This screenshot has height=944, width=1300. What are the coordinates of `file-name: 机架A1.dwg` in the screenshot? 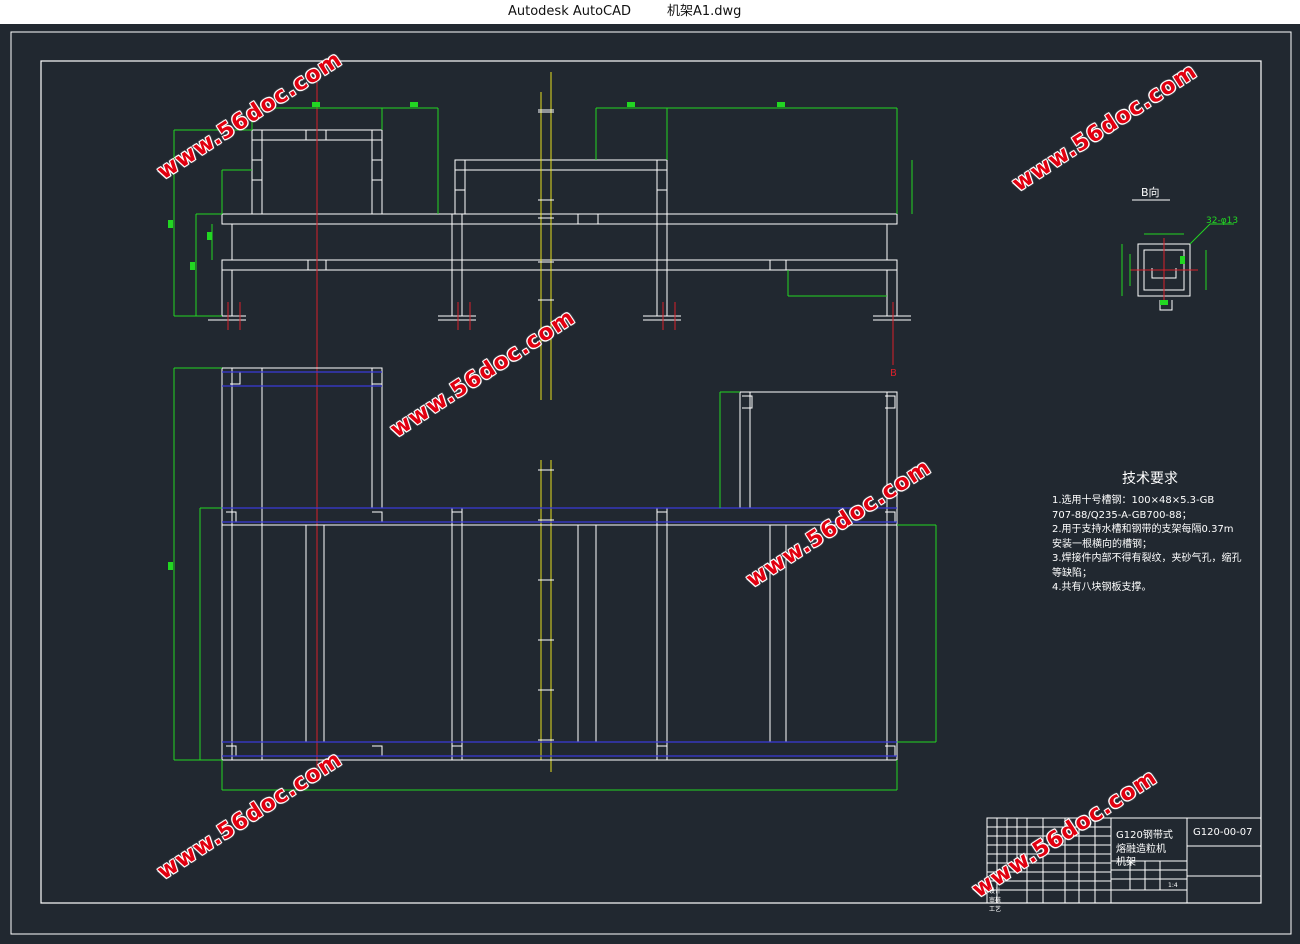 It's located at (704, 11).